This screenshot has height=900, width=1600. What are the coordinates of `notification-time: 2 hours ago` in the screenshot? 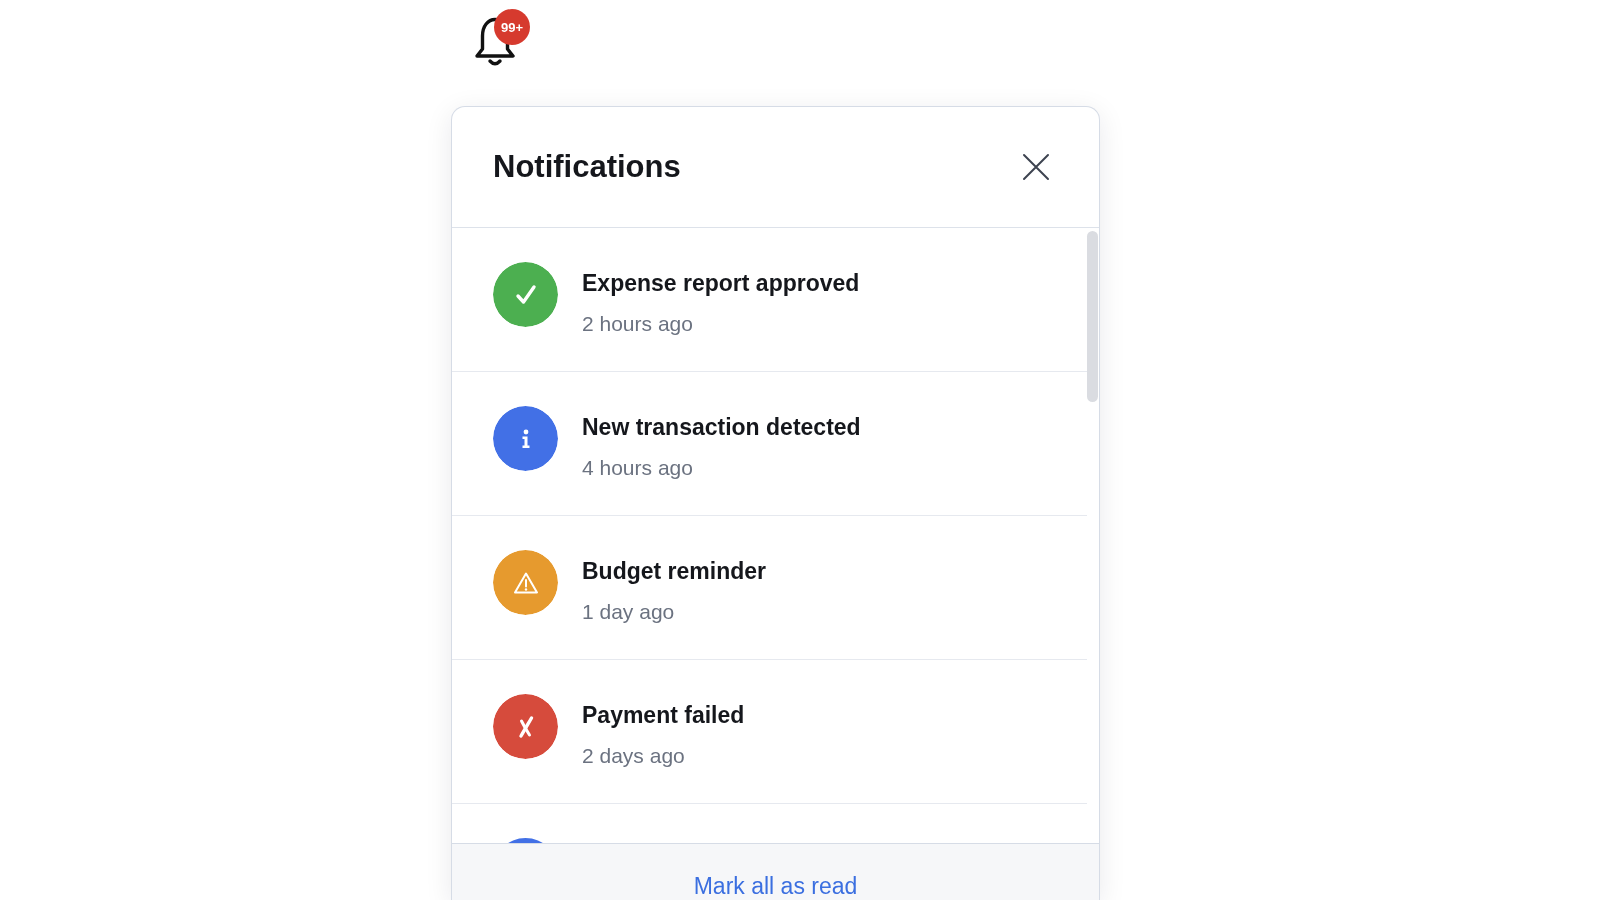 It's located at (638, 324).